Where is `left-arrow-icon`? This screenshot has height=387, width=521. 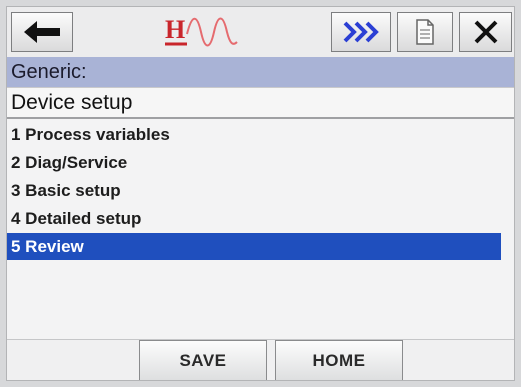 left-arrow-icon is located at coordinates (42, 32).